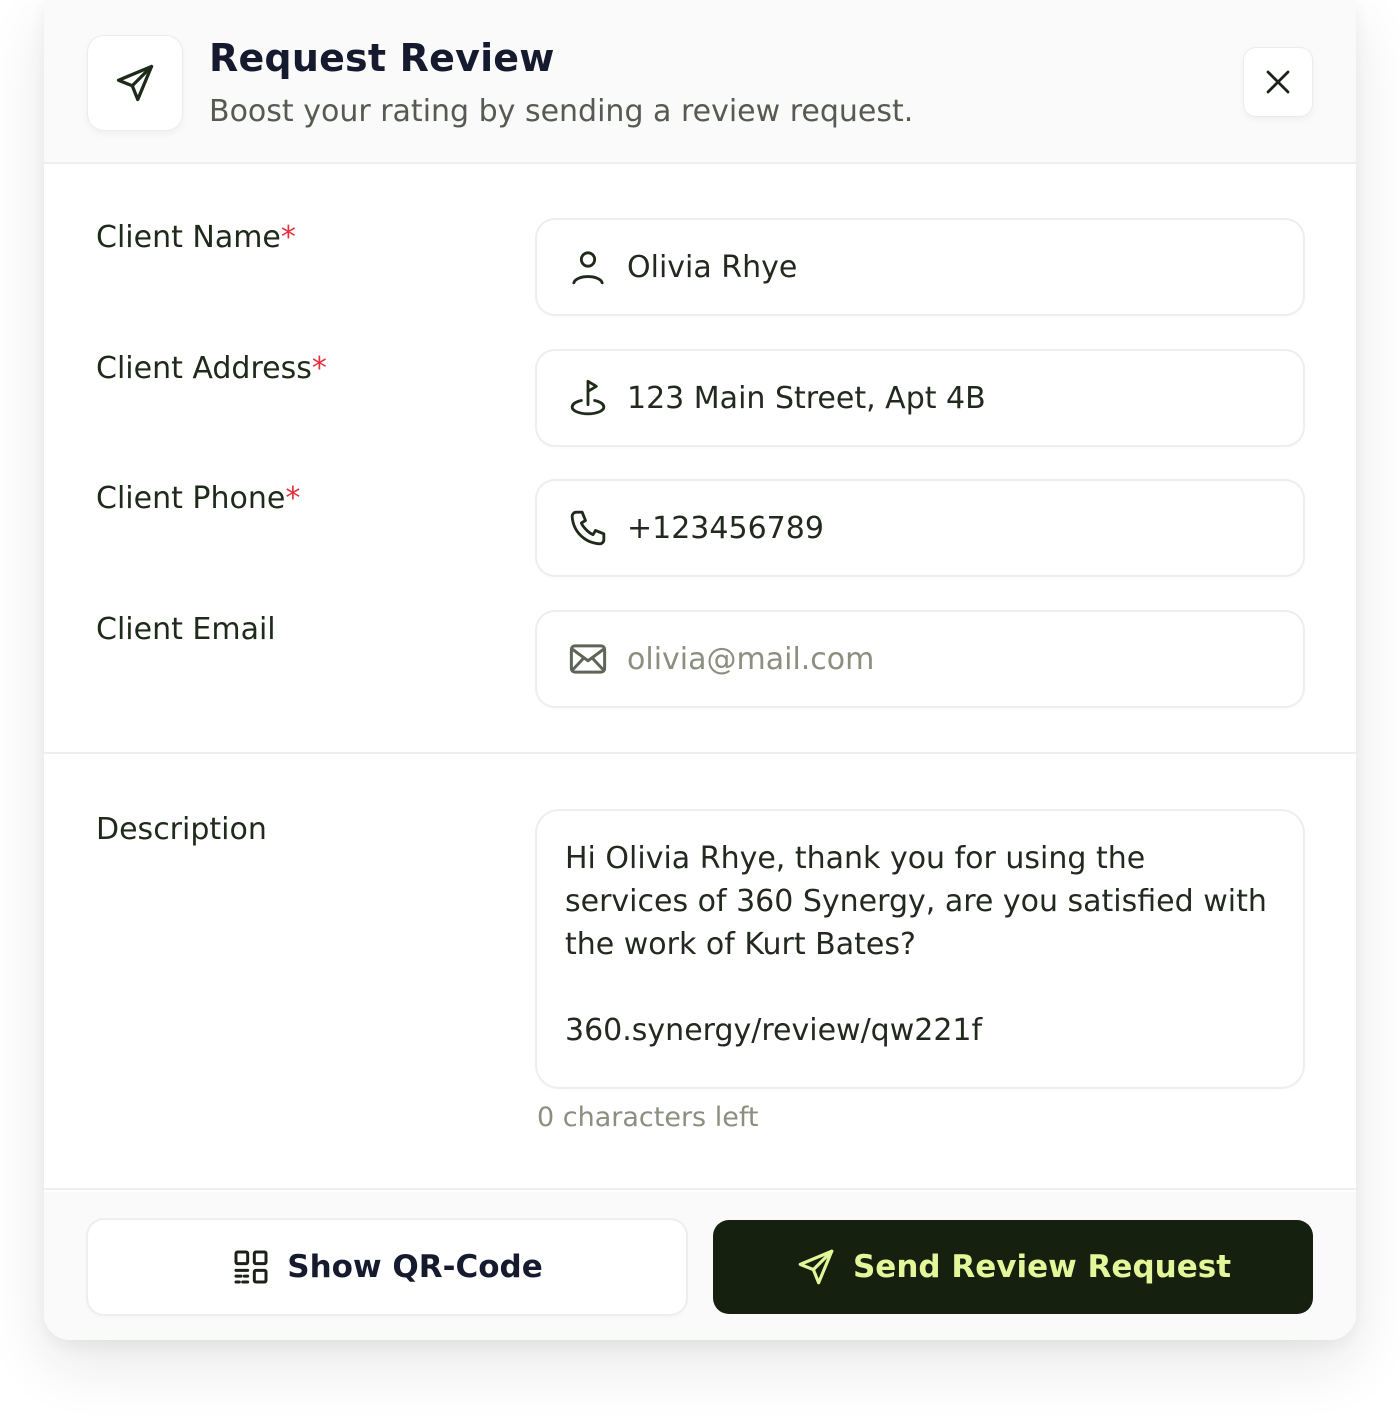 The image size is (1400, 1428). Describe the element at coordinates (920, 528) in the screenshot. I see `client-phone-field: +123456789` at that location.